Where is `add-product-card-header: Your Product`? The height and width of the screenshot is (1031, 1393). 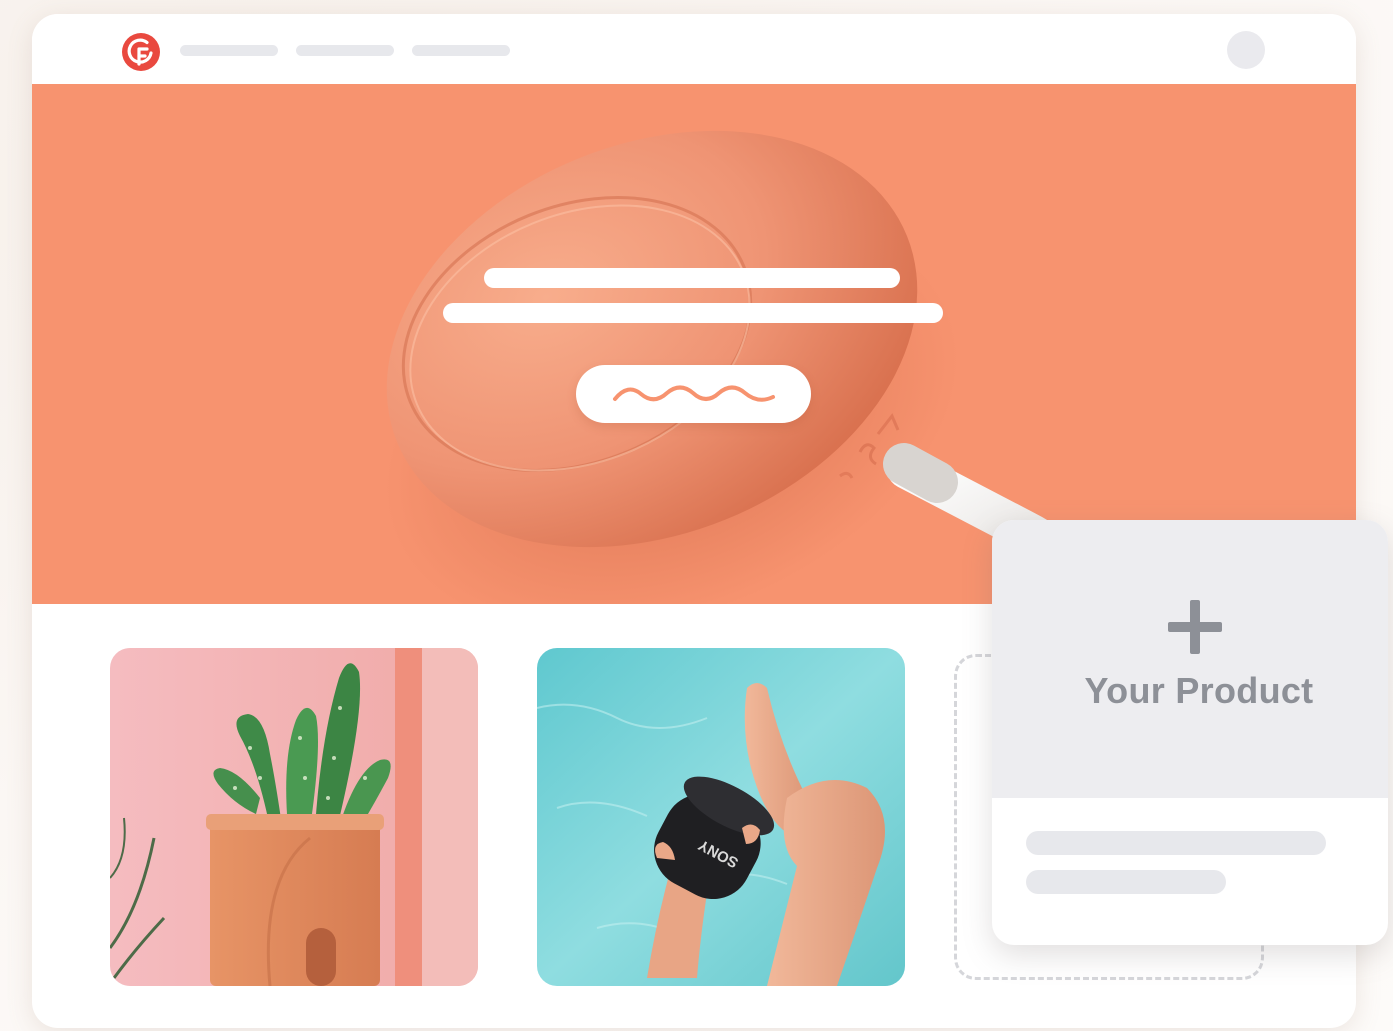
add-product-card-header: Your Product is located at coordinates (1190, 659).